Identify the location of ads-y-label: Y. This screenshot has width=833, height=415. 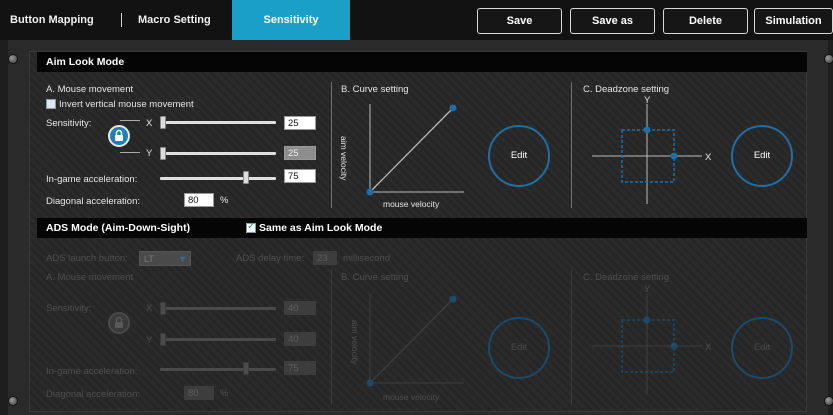
(149, 340).